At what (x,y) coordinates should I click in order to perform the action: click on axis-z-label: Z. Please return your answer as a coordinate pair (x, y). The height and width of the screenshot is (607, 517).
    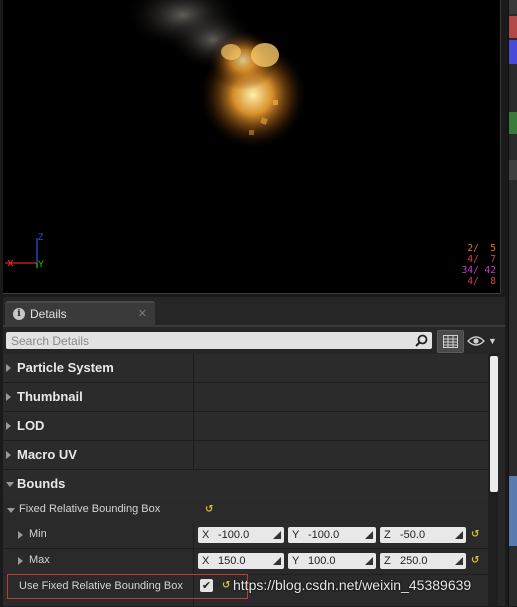
    Looking at the image, I should click on (41, 237).